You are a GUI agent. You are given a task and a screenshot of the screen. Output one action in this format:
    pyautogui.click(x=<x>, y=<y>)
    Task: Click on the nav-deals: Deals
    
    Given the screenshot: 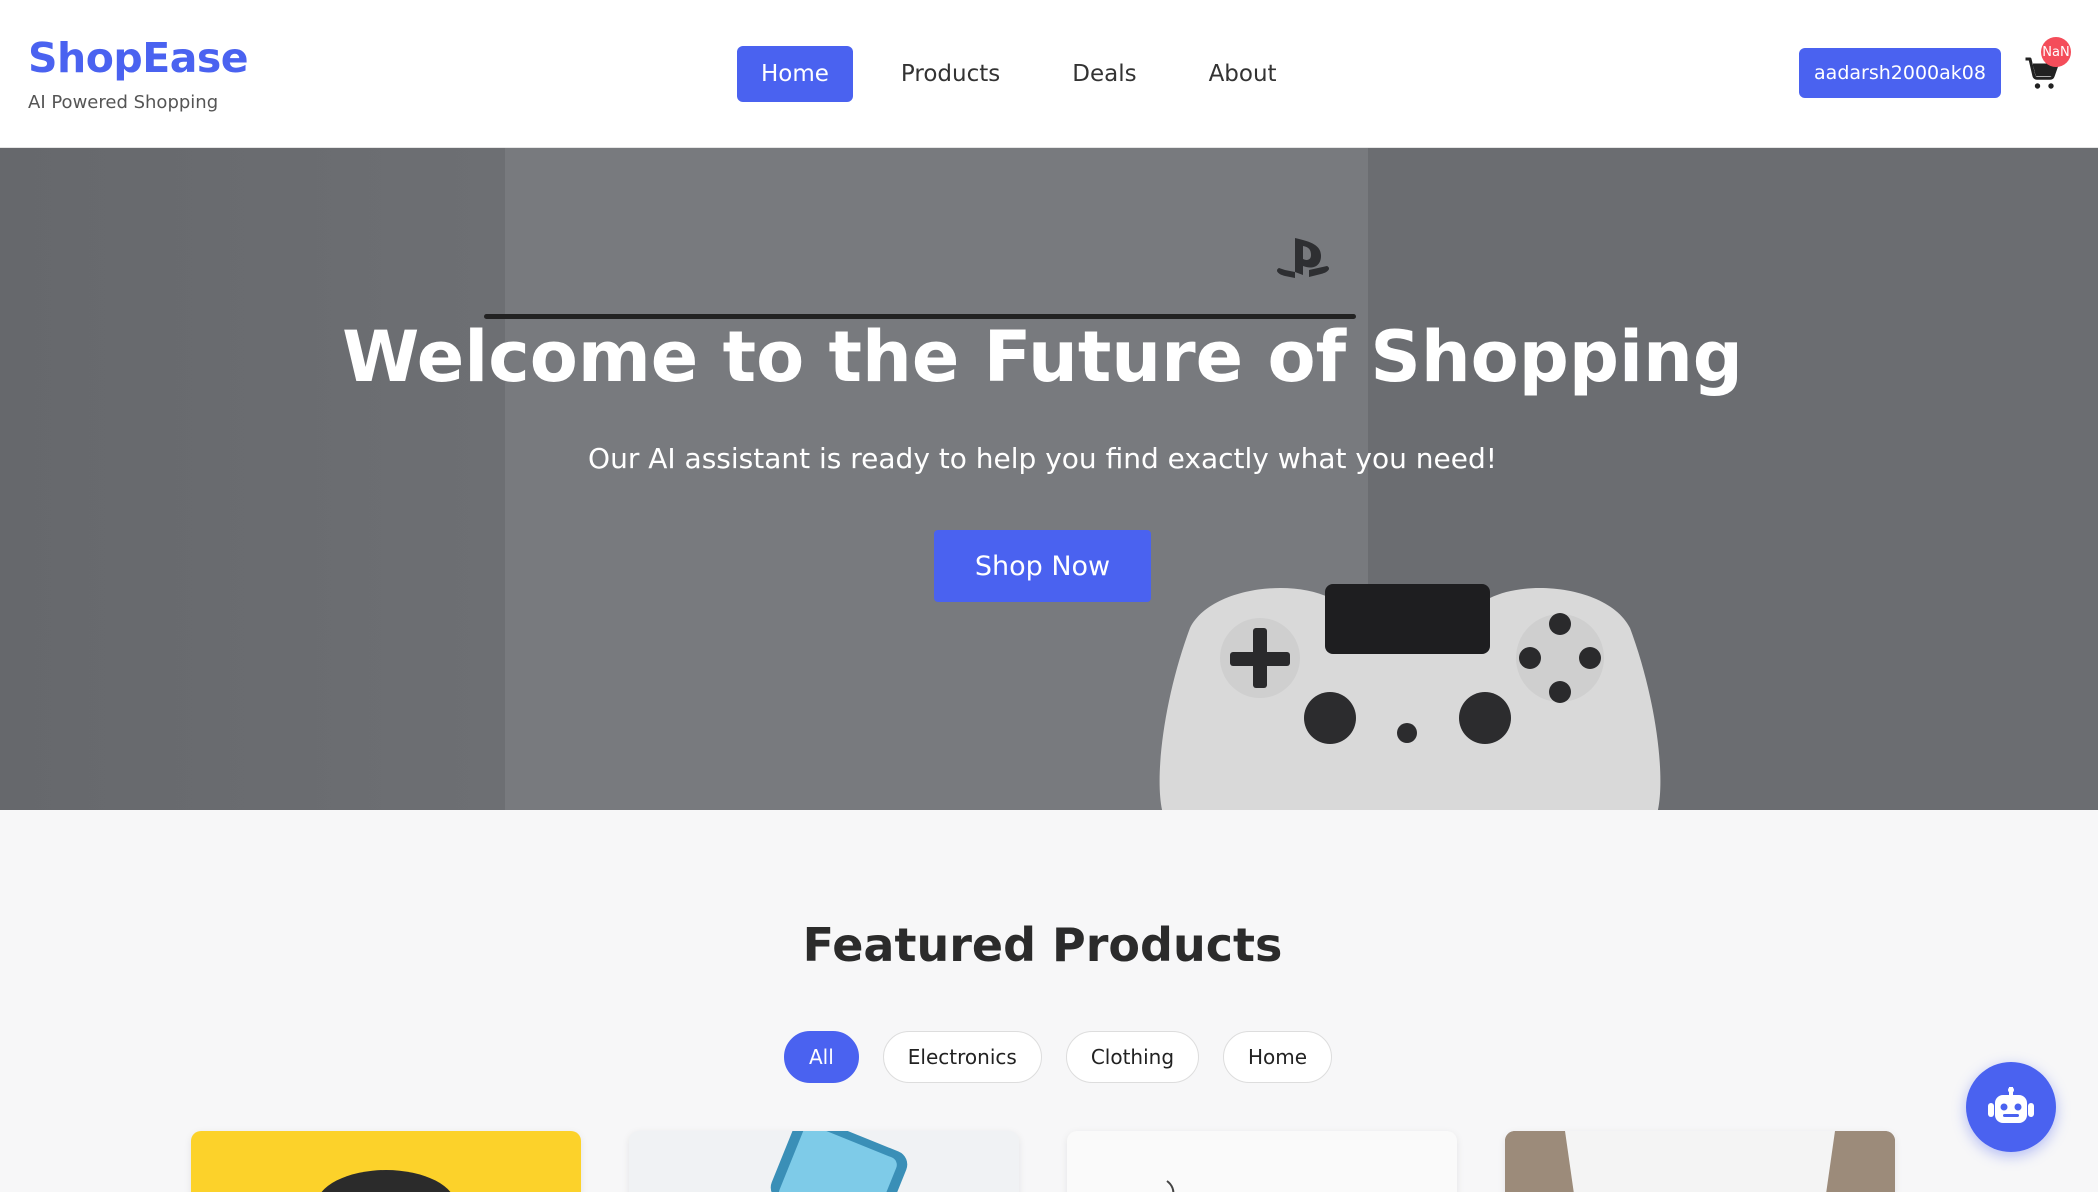 What is the action you would take?
    pyautogui.click(x=1104, y=74)
    